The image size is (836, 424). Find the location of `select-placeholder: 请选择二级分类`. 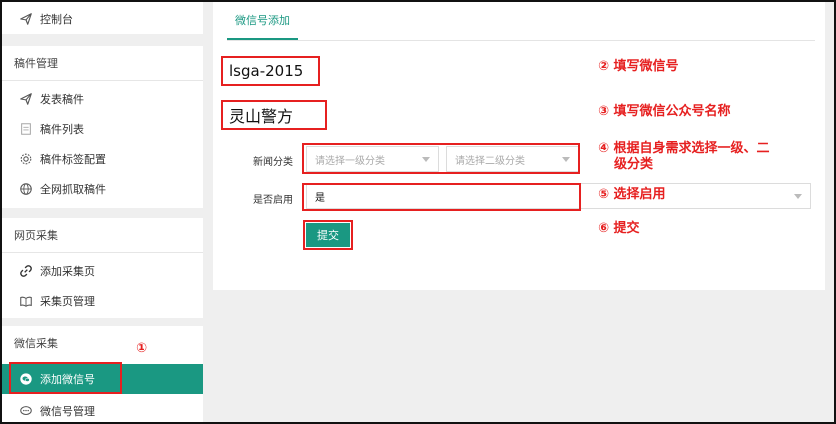

select-placeholder: 请选择二级分类 is located at coordinates (490, 161).